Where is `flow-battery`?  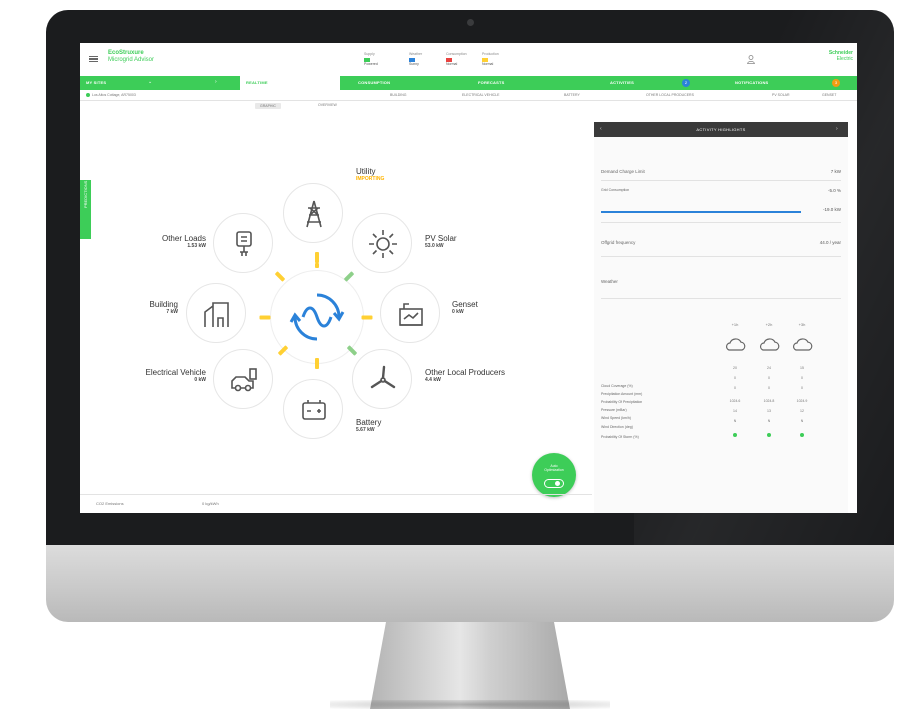
flow-battery is located at coordinates (317, 363).